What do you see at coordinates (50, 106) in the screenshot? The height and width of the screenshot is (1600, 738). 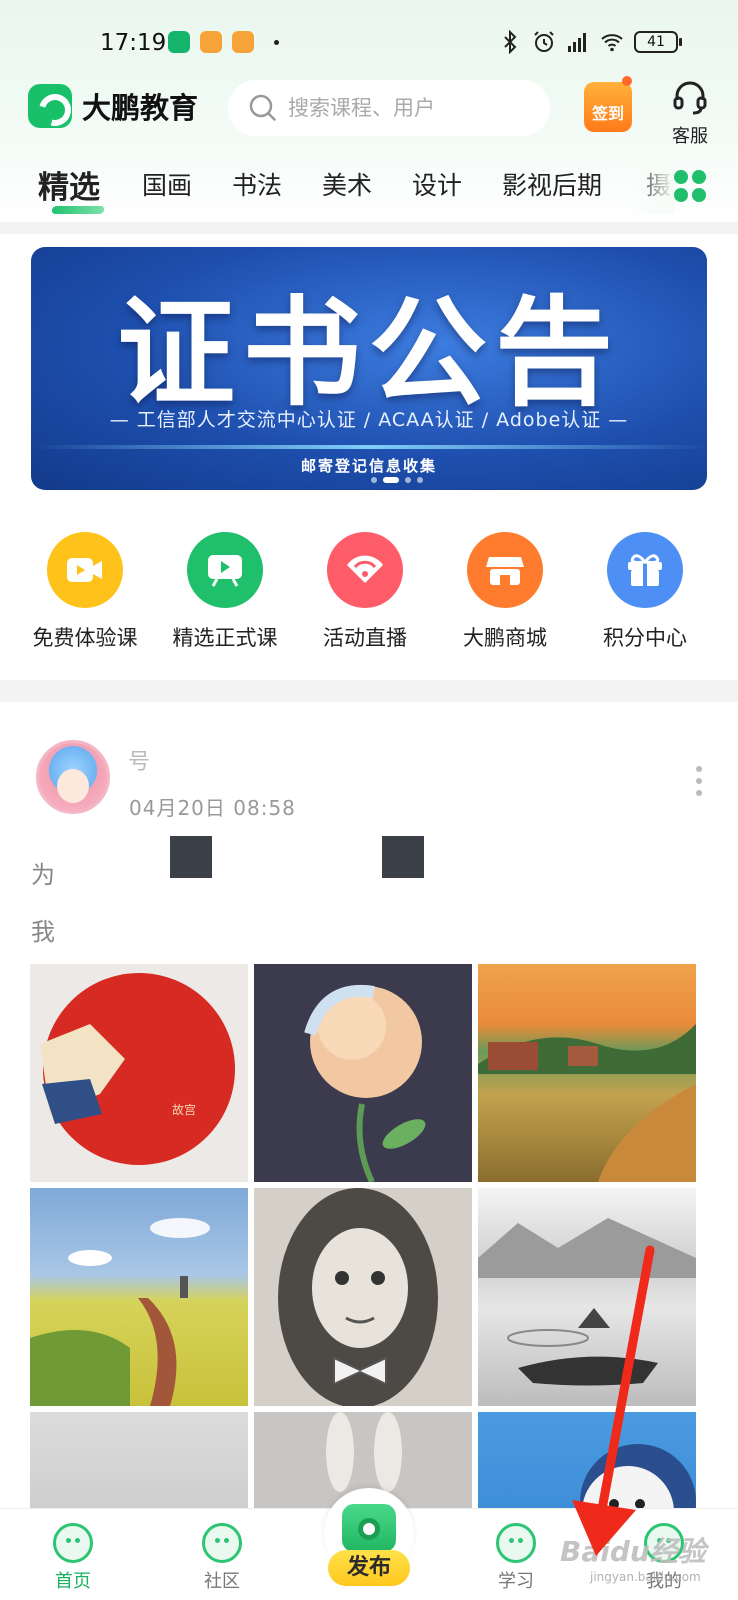 I see `app-logo-icon` at bounding box center [50, 106].